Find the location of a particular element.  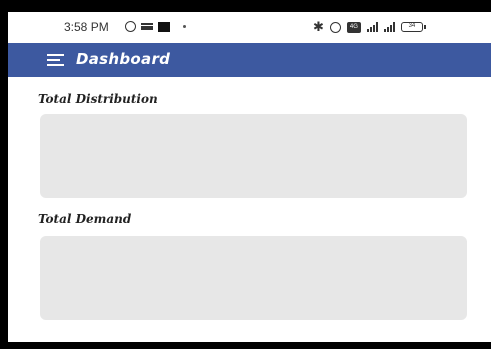

page-title: Dashboard is located at coordinates (123, 59).